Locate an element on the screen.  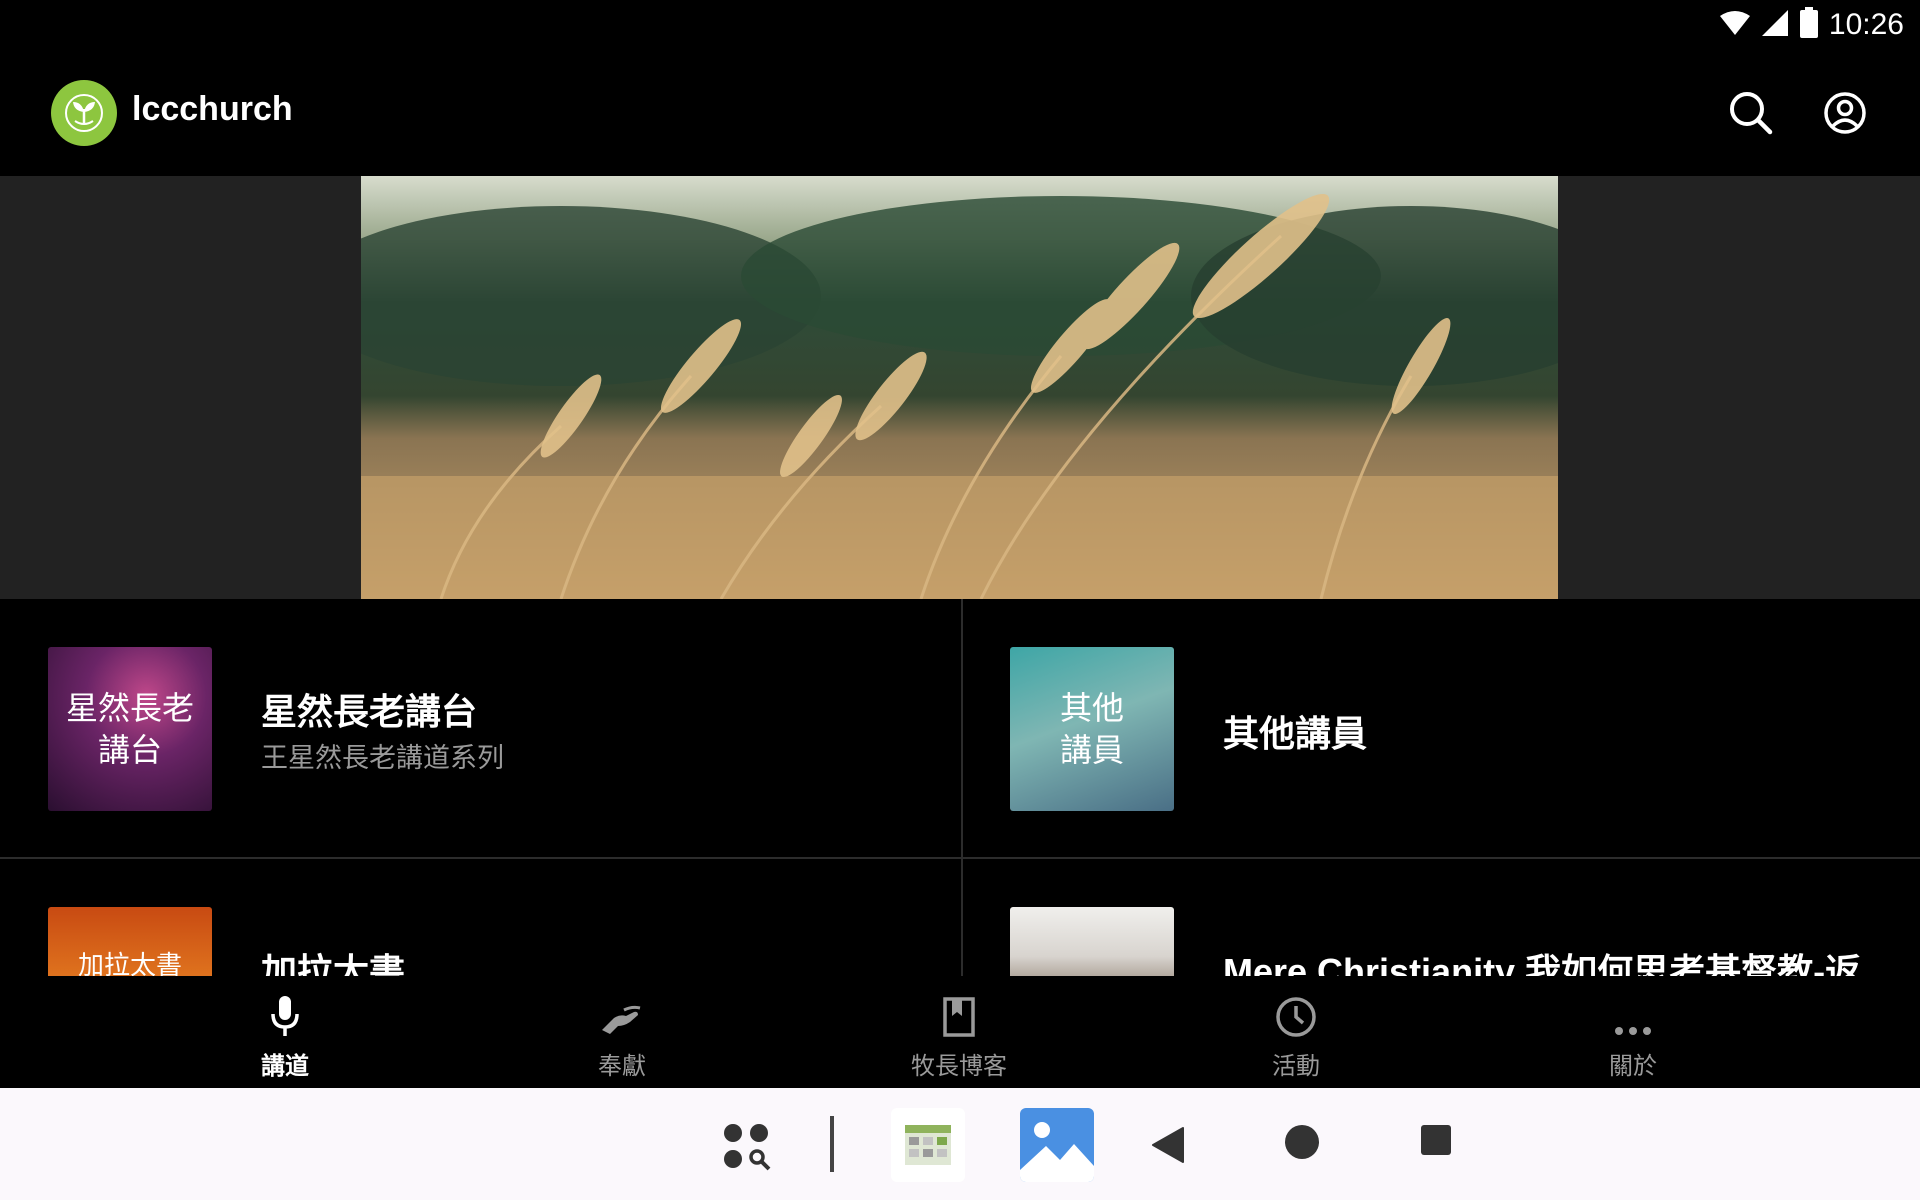
microphone-icon is located at coordinates (285, 1015).